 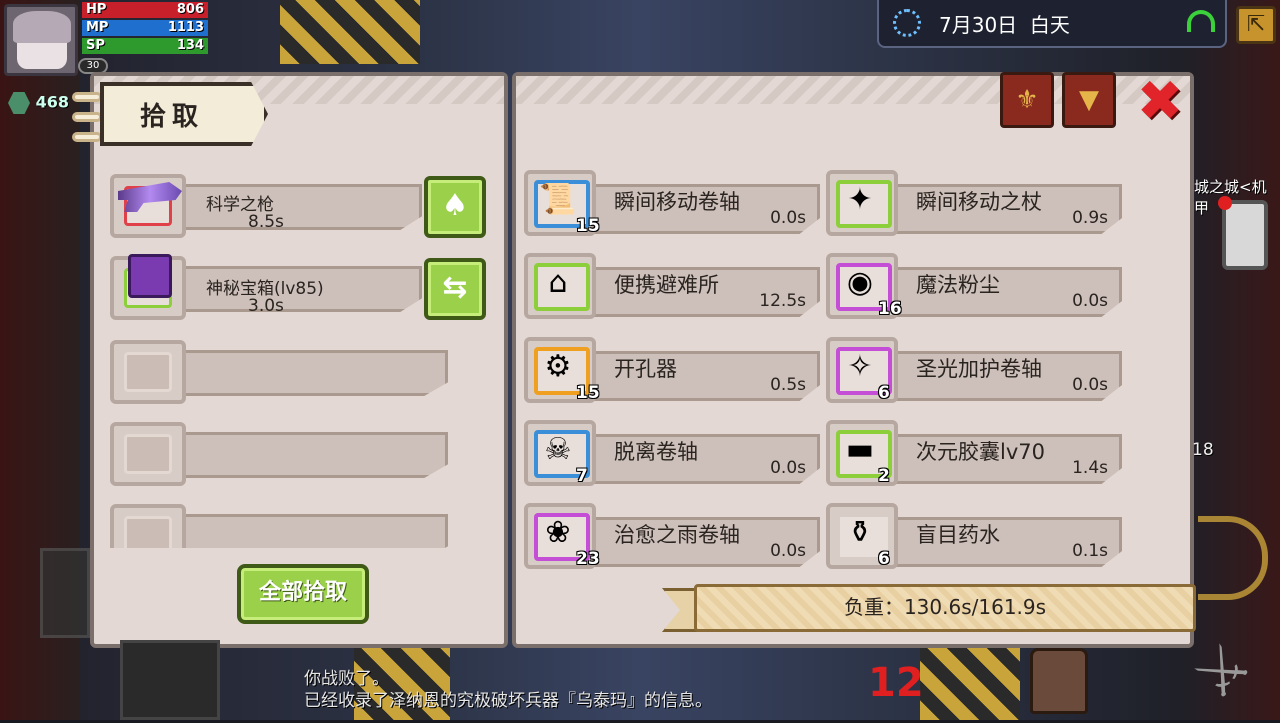 What do you see at coordinates (508, 701) in the screenshot?
I see `log-line: 已经收录了泽纳恩的究极破坏兵器『乌泰玛』的信息。` at bounding box center [508, 701].